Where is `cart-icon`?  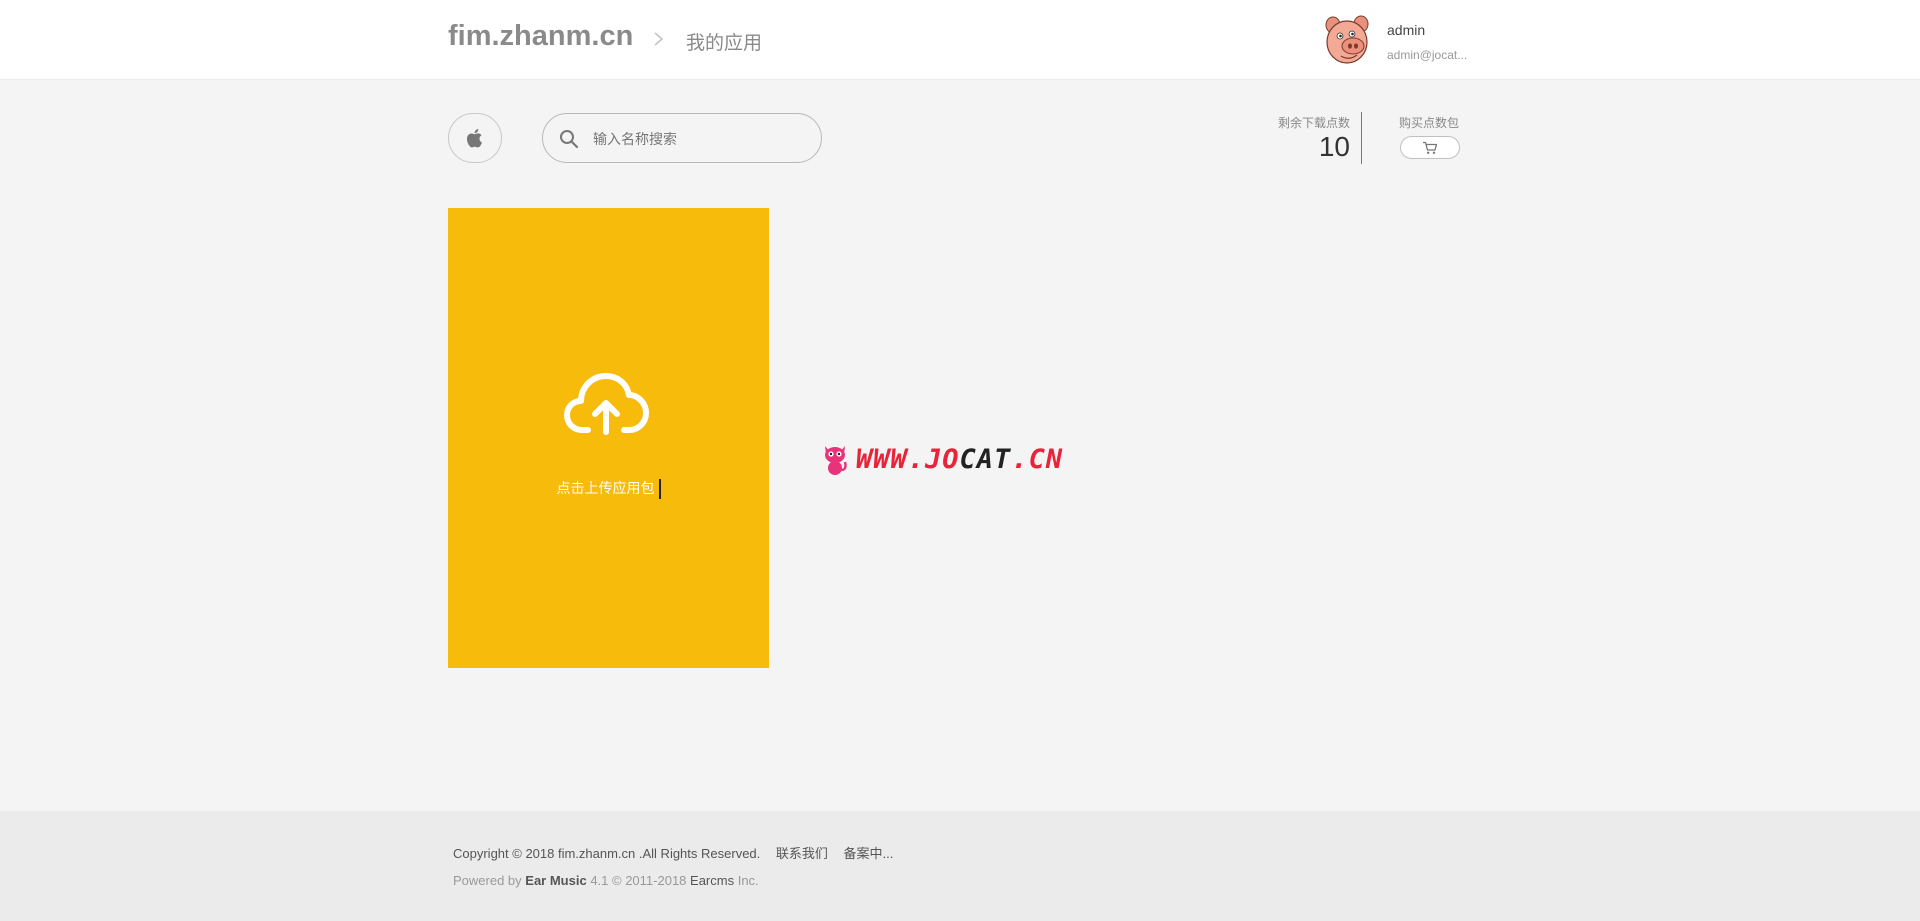 cart-icon is located at coordinates (1430, 147).